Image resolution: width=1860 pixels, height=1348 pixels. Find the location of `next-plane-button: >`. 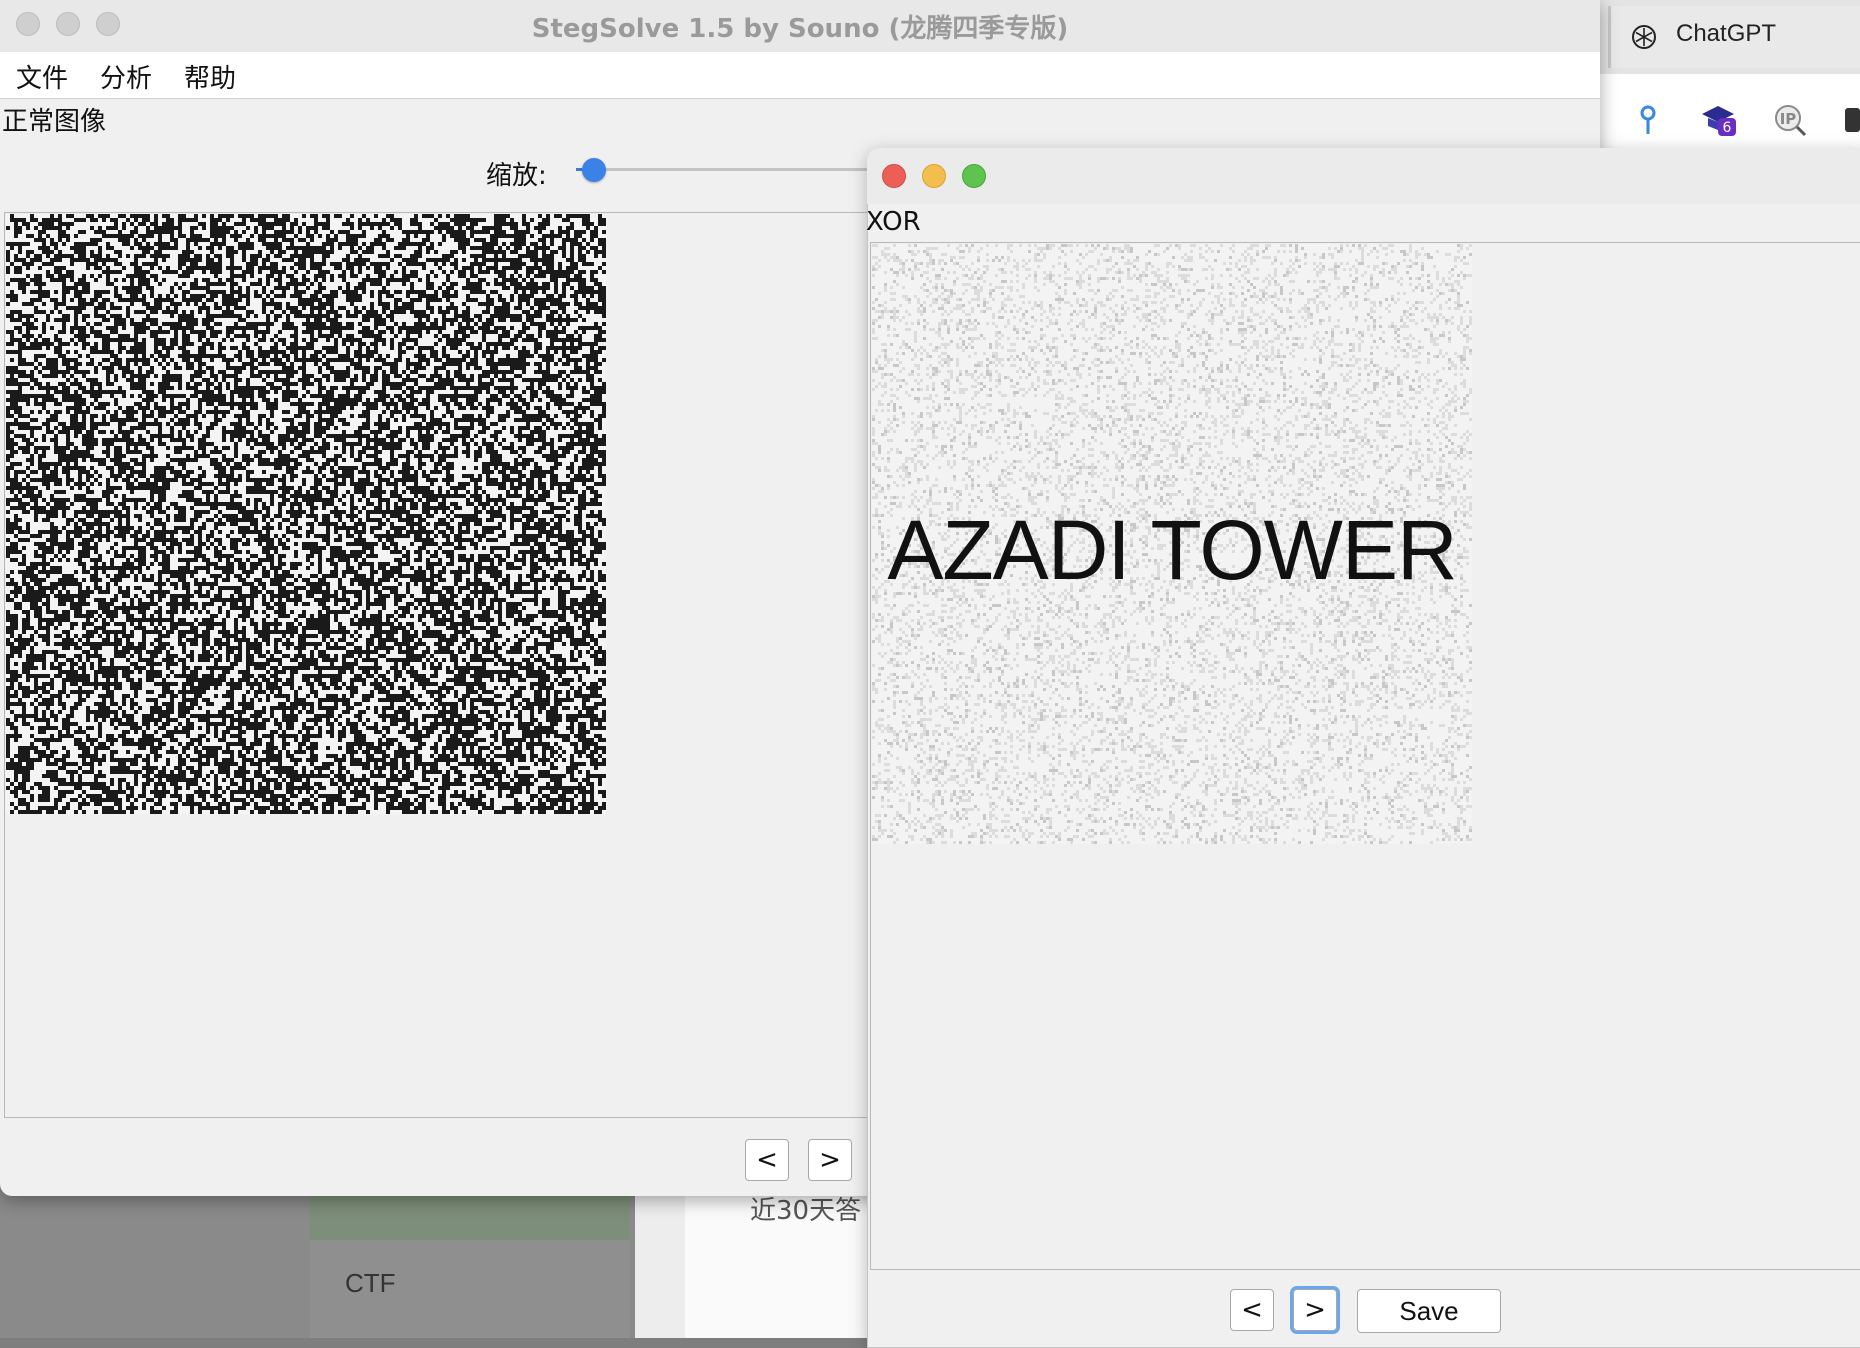

next-plane-button: > is located at coordinates (830, 1160).